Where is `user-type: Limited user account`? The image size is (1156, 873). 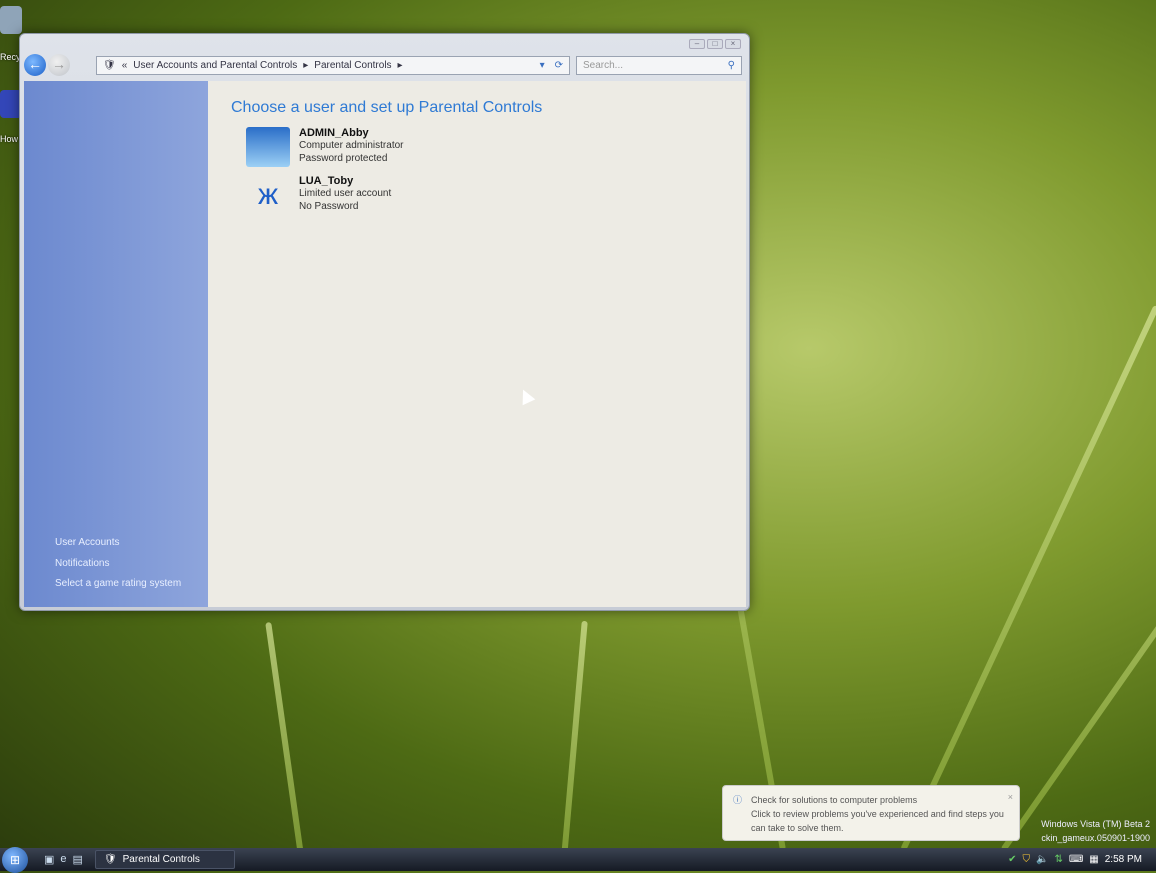
user-type: Limited user account is located at coordinates (345, 193).